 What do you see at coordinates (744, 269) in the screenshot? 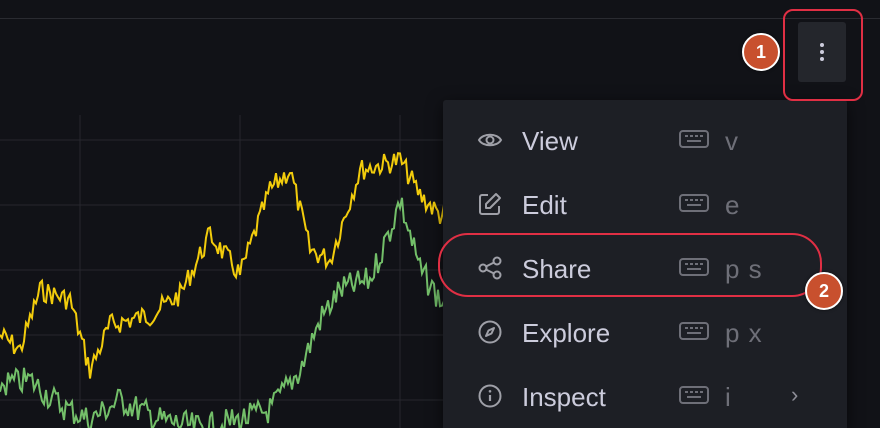
I see `shortcut-text: p s` at bounding box center [744, 269].